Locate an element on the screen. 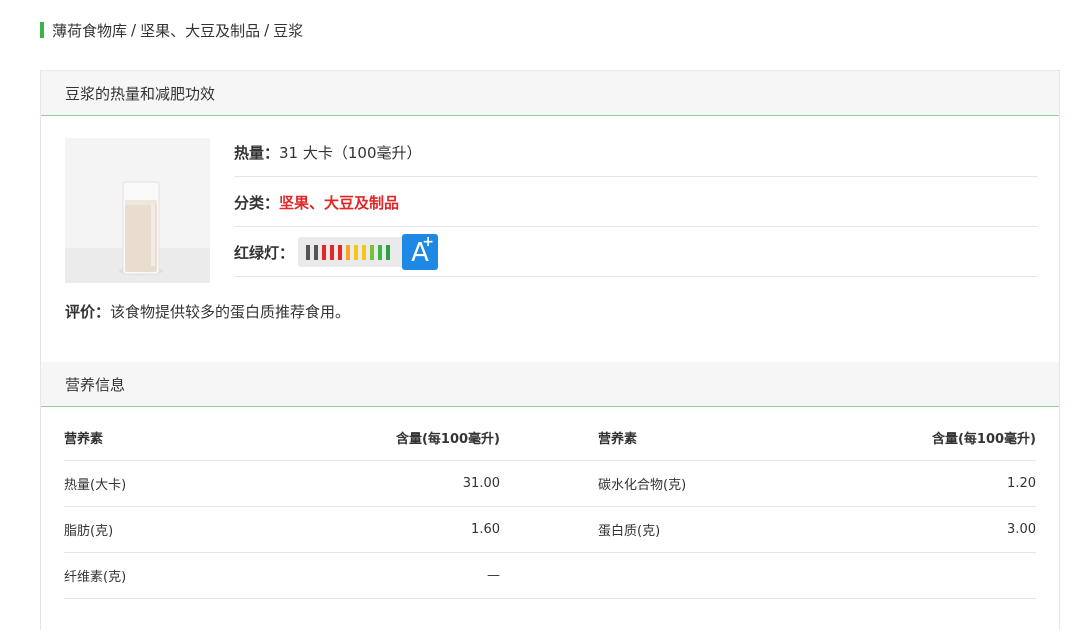 The width and height of the screenshot is (1080, 630). calories-label: 热量： is located at coordinates (257, 152).